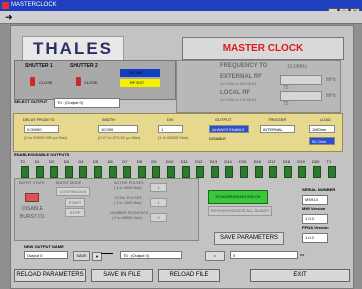  Describe the element at coordinates (68, 172) in the screenshot. I see `channel-toggle-d3` at that location.